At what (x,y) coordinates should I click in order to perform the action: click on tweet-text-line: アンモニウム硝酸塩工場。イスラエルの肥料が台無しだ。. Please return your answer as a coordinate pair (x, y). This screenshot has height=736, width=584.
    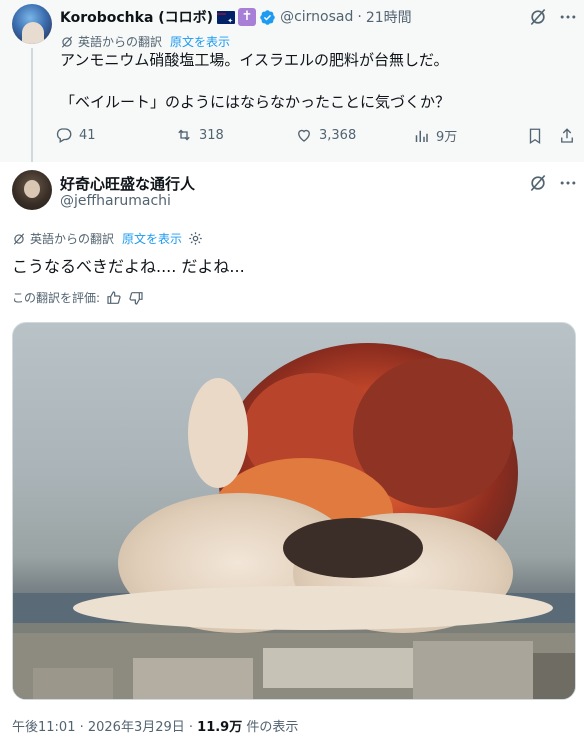
    Looking at the image, I should click on (254, 60).